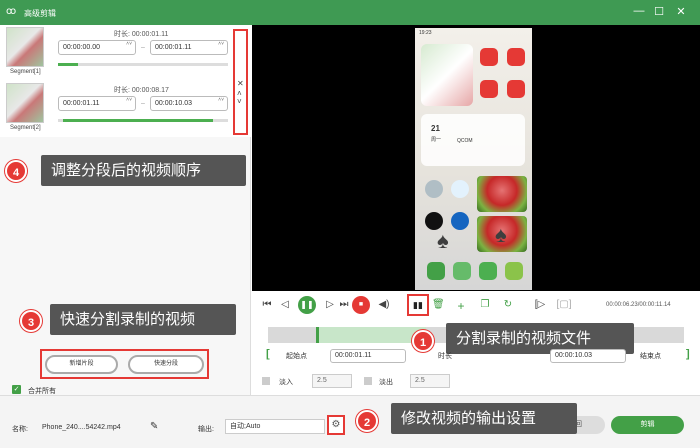 This screenshot has width=700, height=448. Describe the element at coordinates (368, 381) in the screenshot. I see `fade-out-checkbox` at that location.